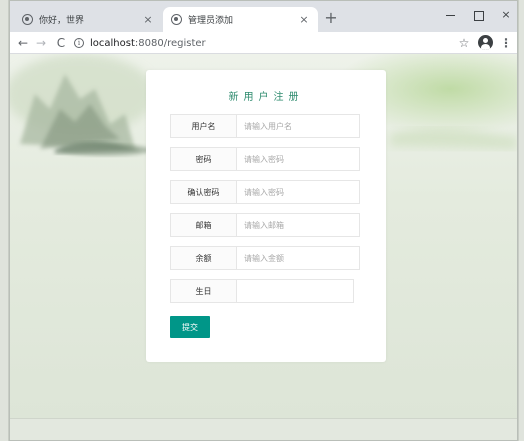 The width and height of the screenshot is (524, 441). Describe the element at coordinates (295, 291) in the screenshot. I see `birthday-input` at that location.